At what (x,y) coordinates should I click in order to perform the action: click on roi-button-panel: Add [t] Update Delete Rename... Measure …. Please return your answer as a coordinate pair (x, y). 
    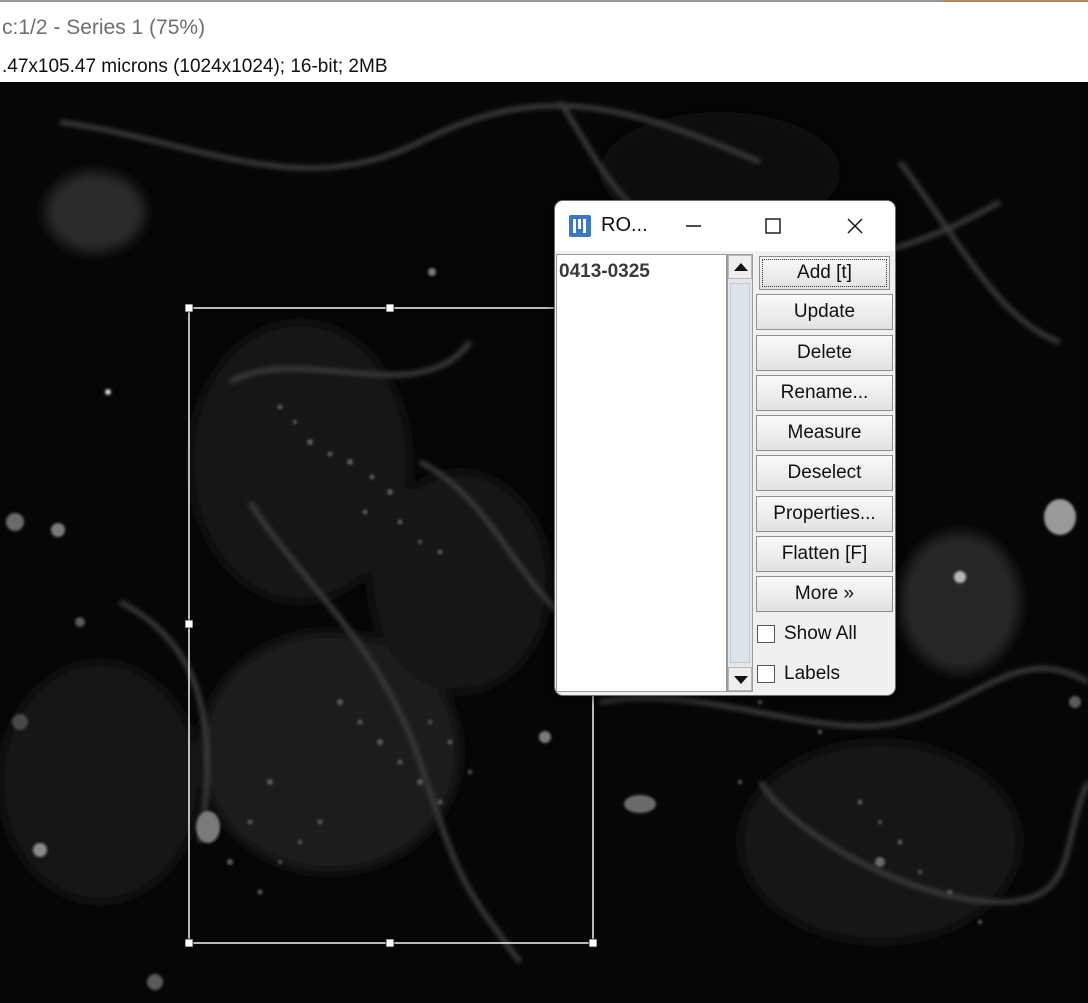
    Looking at the image, I should click on (825, 475).